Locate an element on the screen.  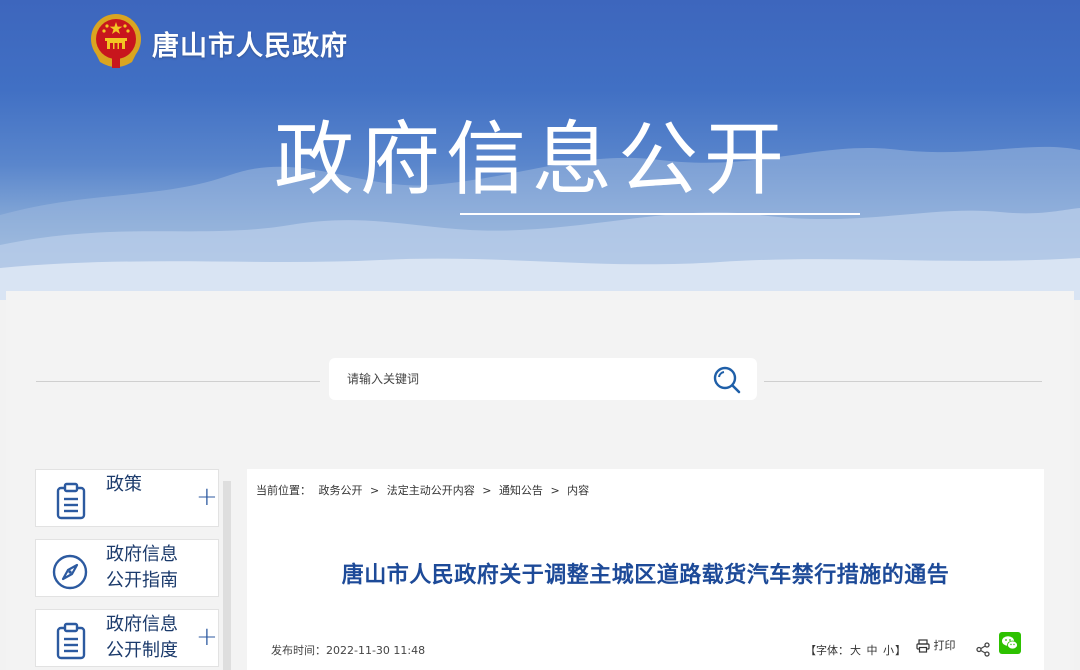
publish-label: 发布时间： is located at coordinates (298, 650).